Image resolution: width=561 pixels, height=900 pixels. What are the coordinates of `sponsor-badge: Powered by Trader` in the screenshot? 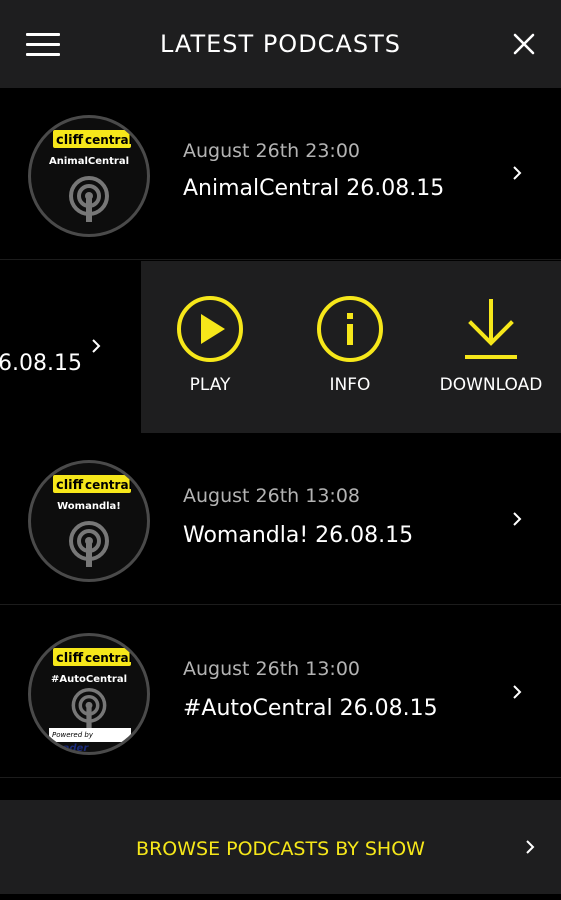 It's located at (90, 740).